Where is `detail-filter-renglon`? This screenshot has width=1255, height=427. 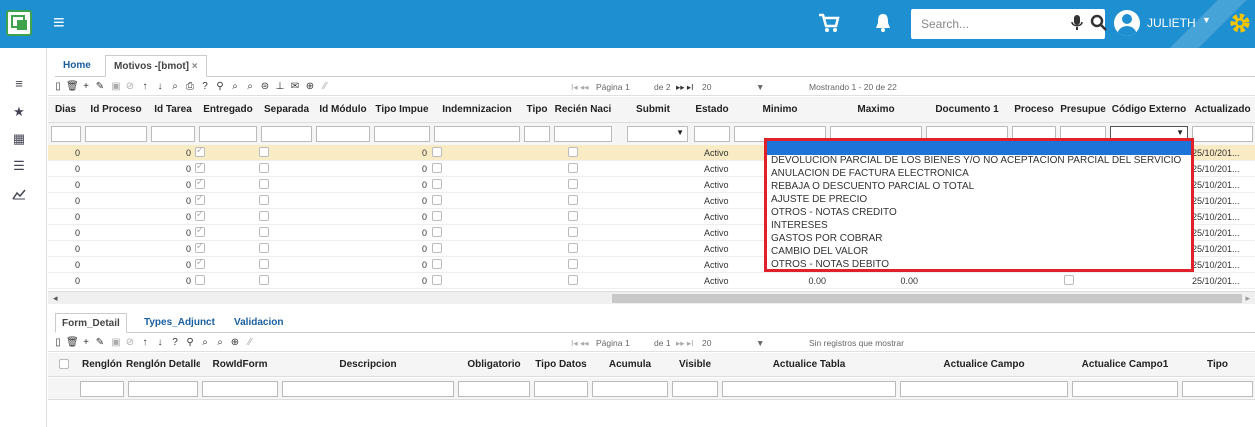 detail-filter-renglon is located at coordinates (102, 389).